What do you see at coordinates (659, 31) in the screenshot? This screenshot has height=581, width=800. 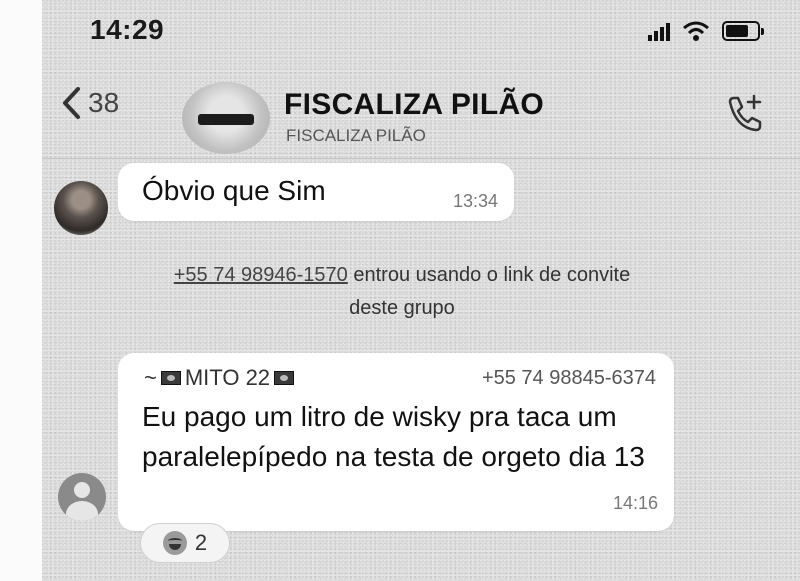 I see `signal-icon` at bounding box center [659, 31].